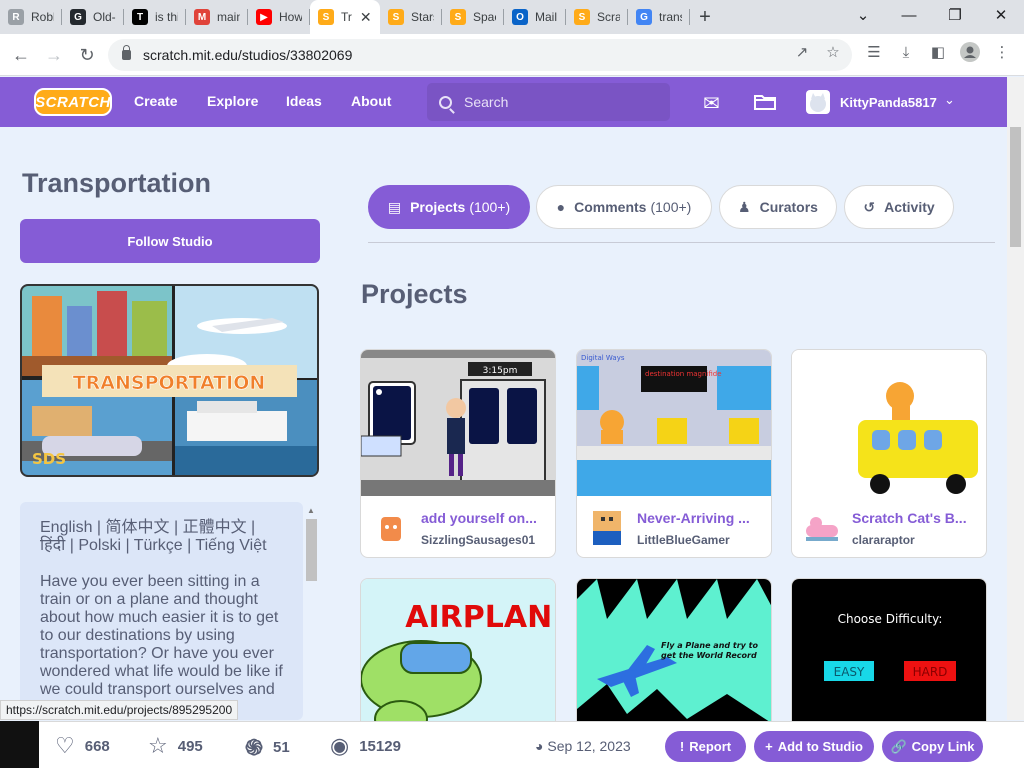 The image size is (1024, 768). I want to click on bookmark-star-icon: ☆, so click(833, 52).